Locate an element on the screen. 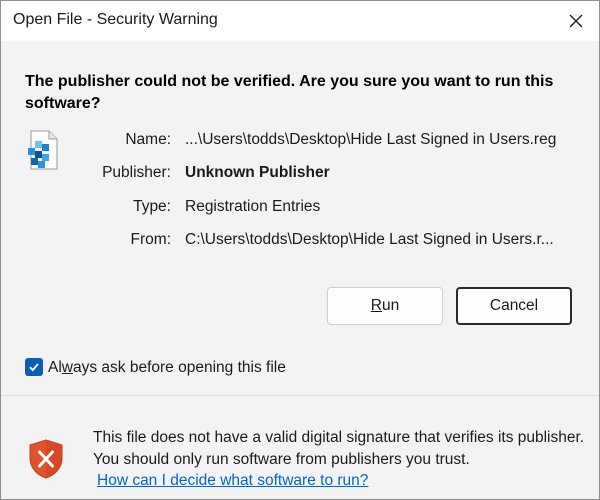 This screenshot has width=600, height=500. publisher-value: Unknown Publisher is located at coordinates (257, 172).